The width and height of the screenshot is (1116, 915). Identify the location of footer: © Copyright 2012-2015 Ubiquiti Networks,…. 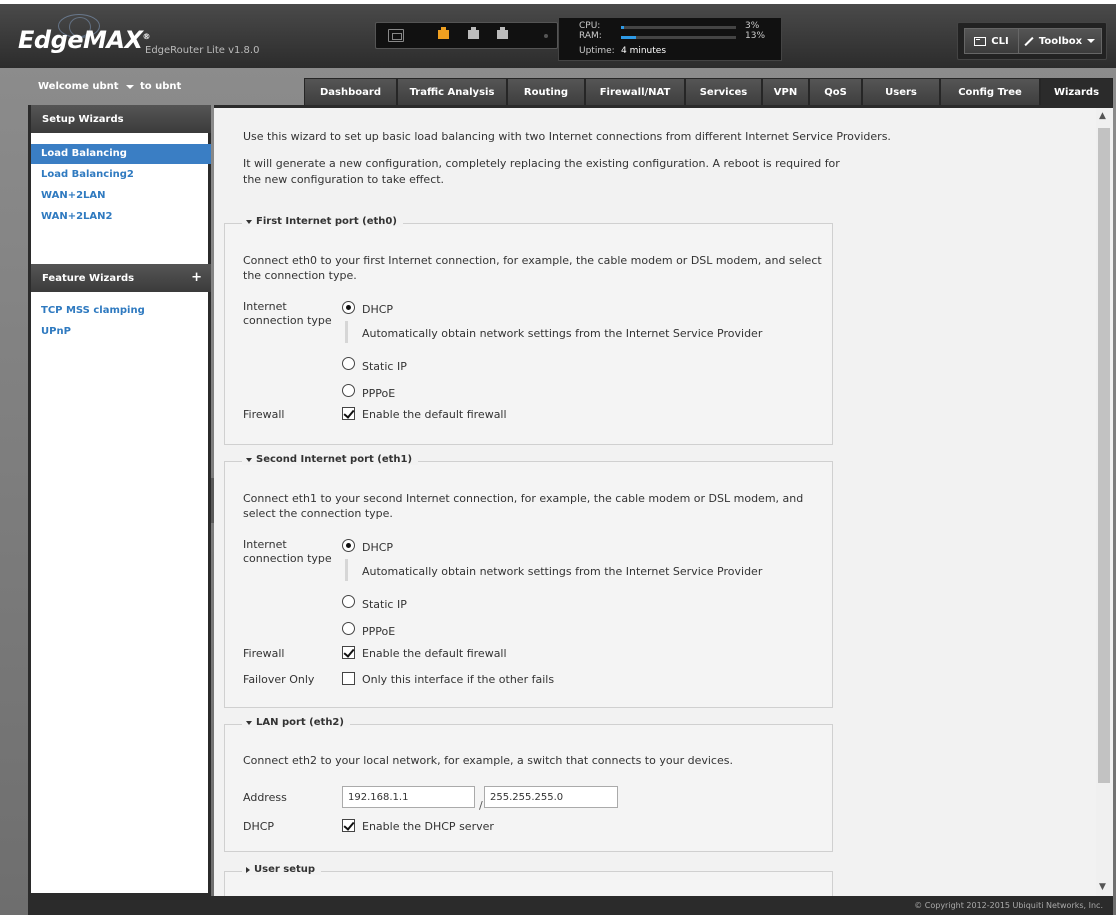
(570, 905).